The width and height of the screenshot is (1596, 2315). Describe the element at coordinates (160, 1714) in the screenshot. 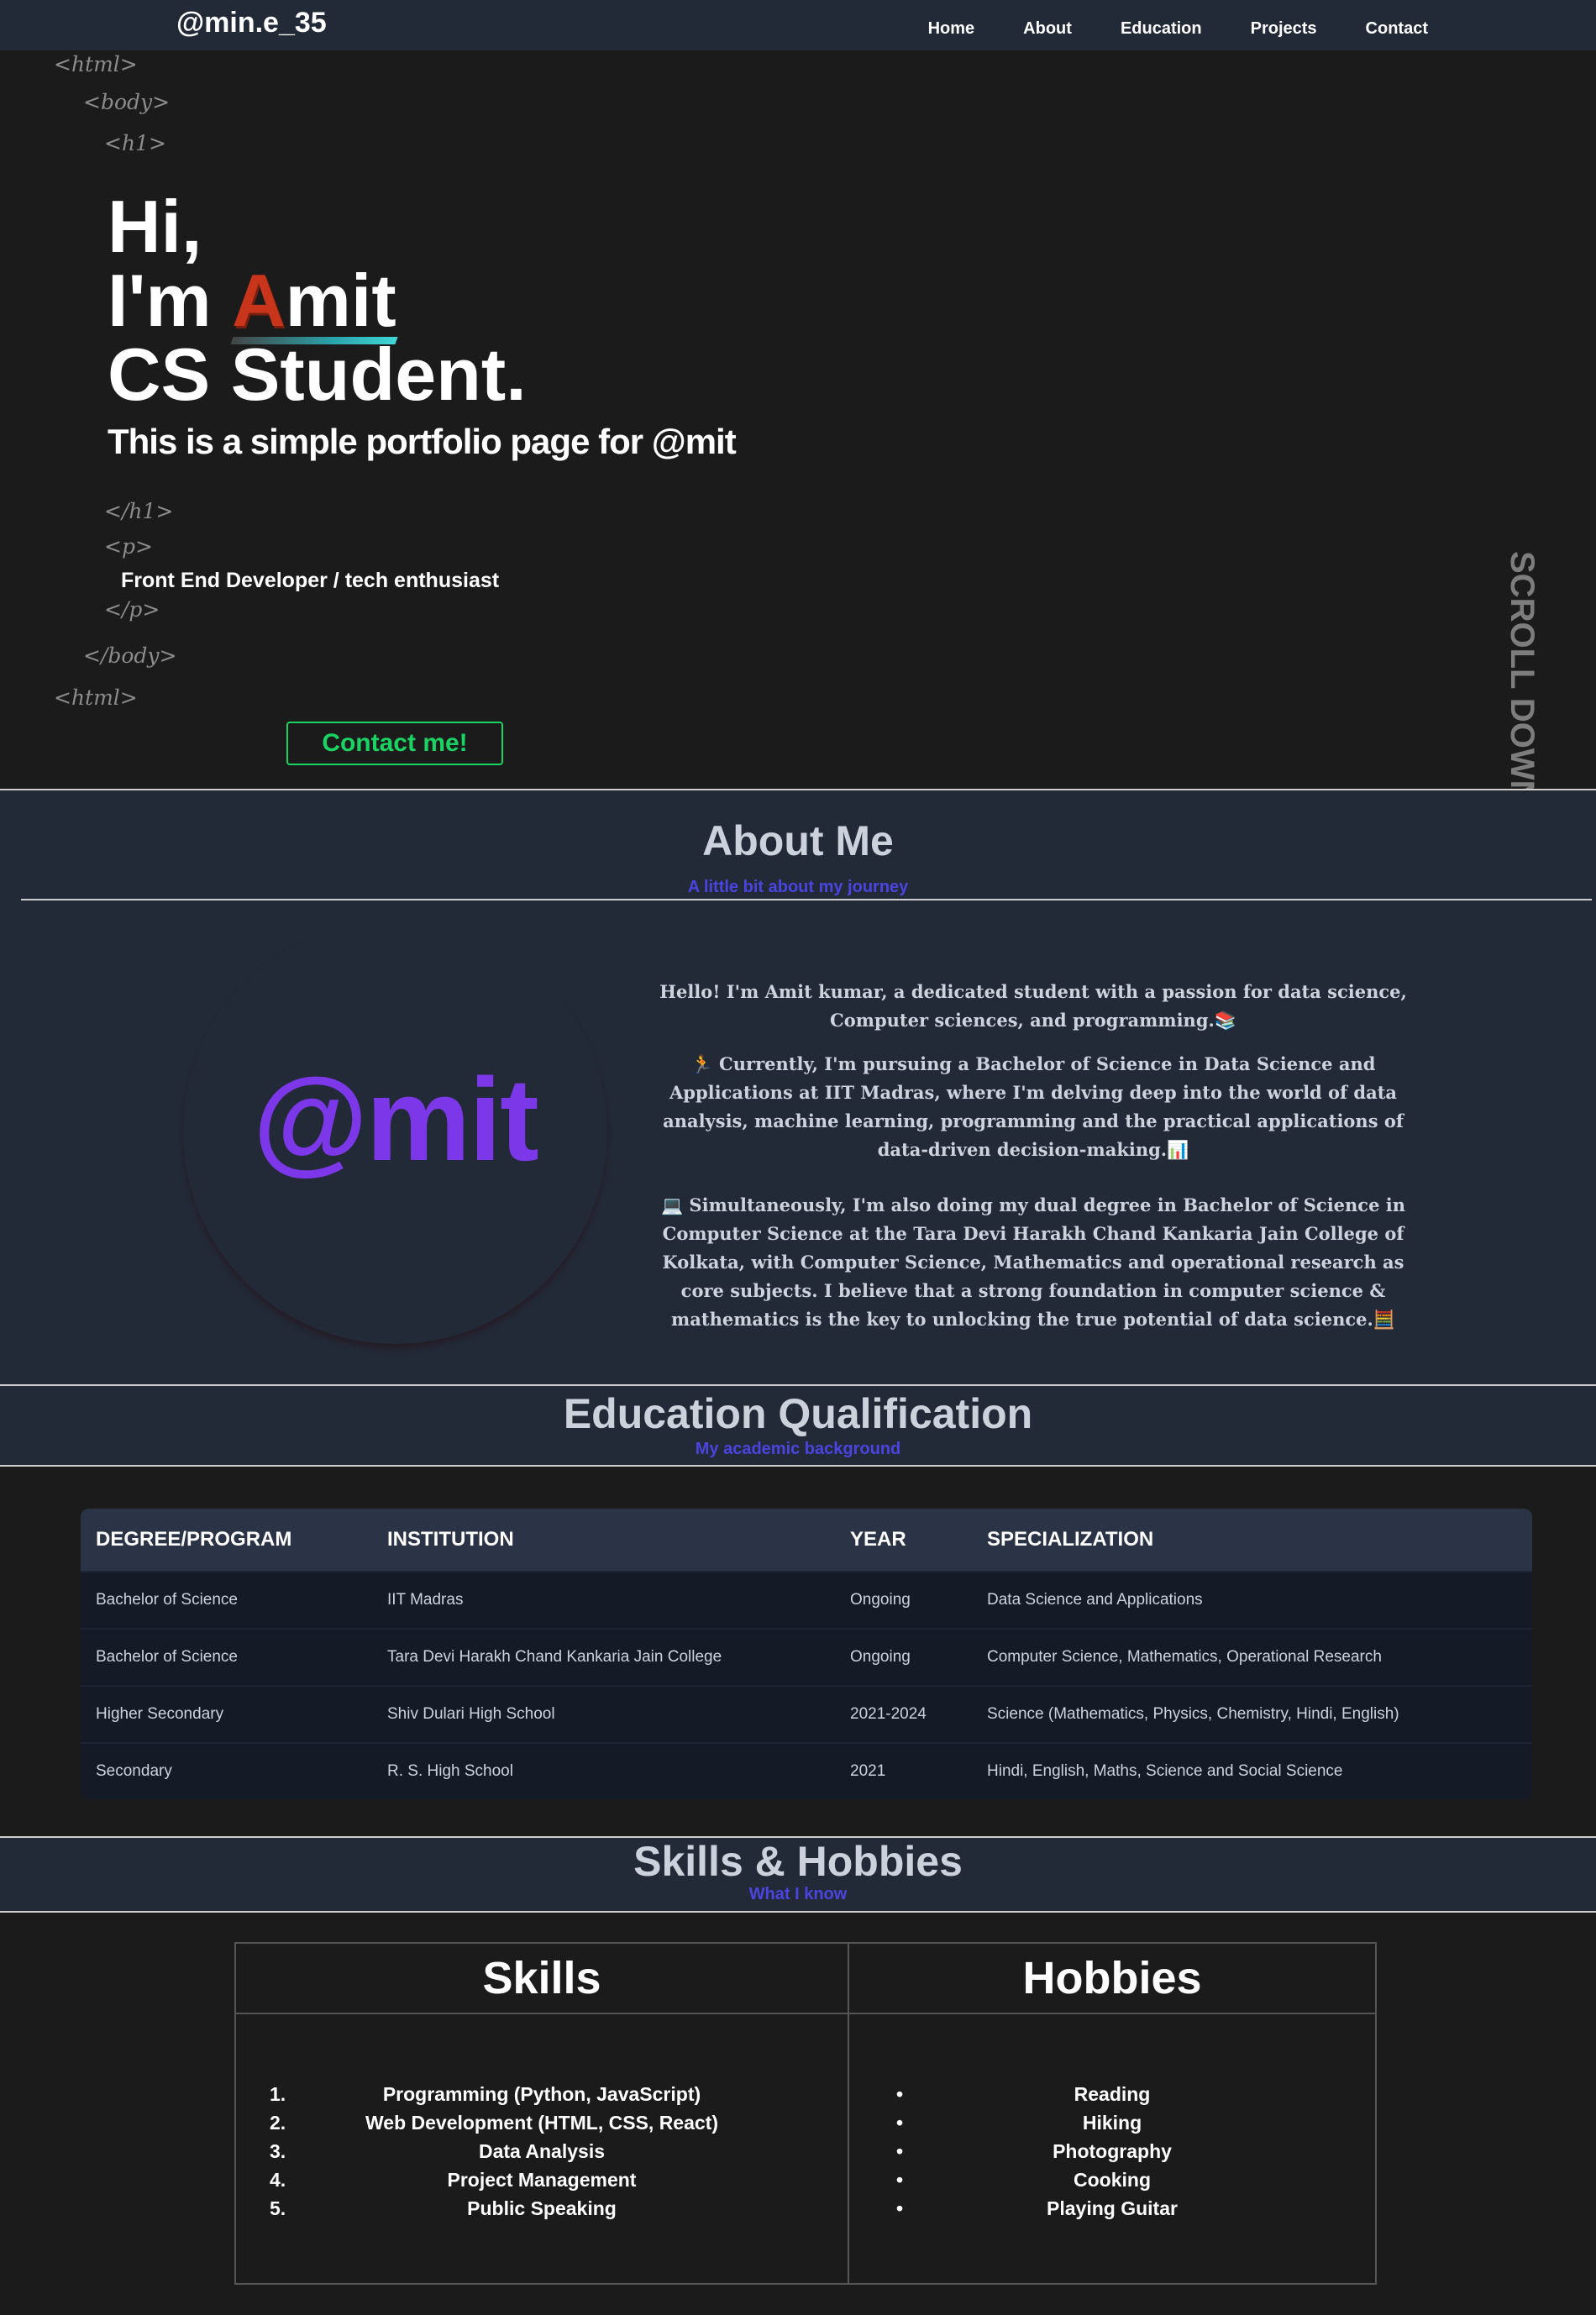

I see `table-cell: Higher Secondary` at that location.